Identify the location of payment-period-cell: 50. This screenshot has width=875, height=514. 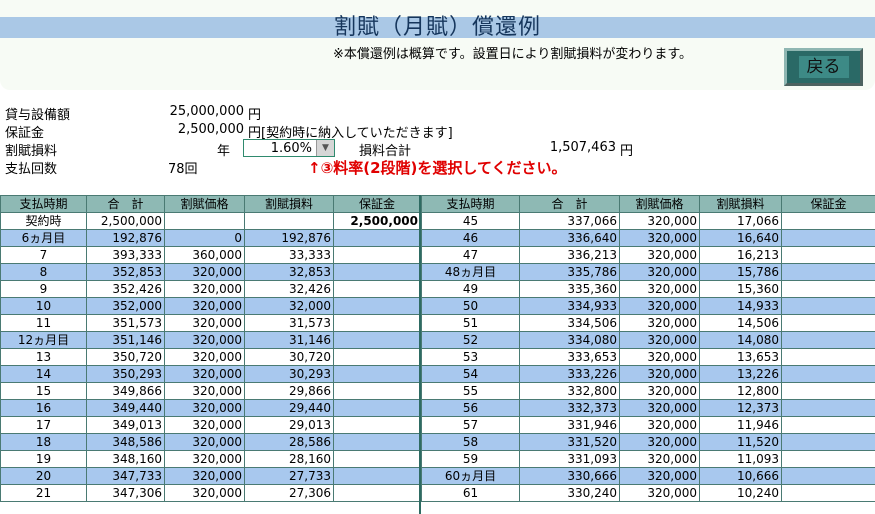
(470, 306).